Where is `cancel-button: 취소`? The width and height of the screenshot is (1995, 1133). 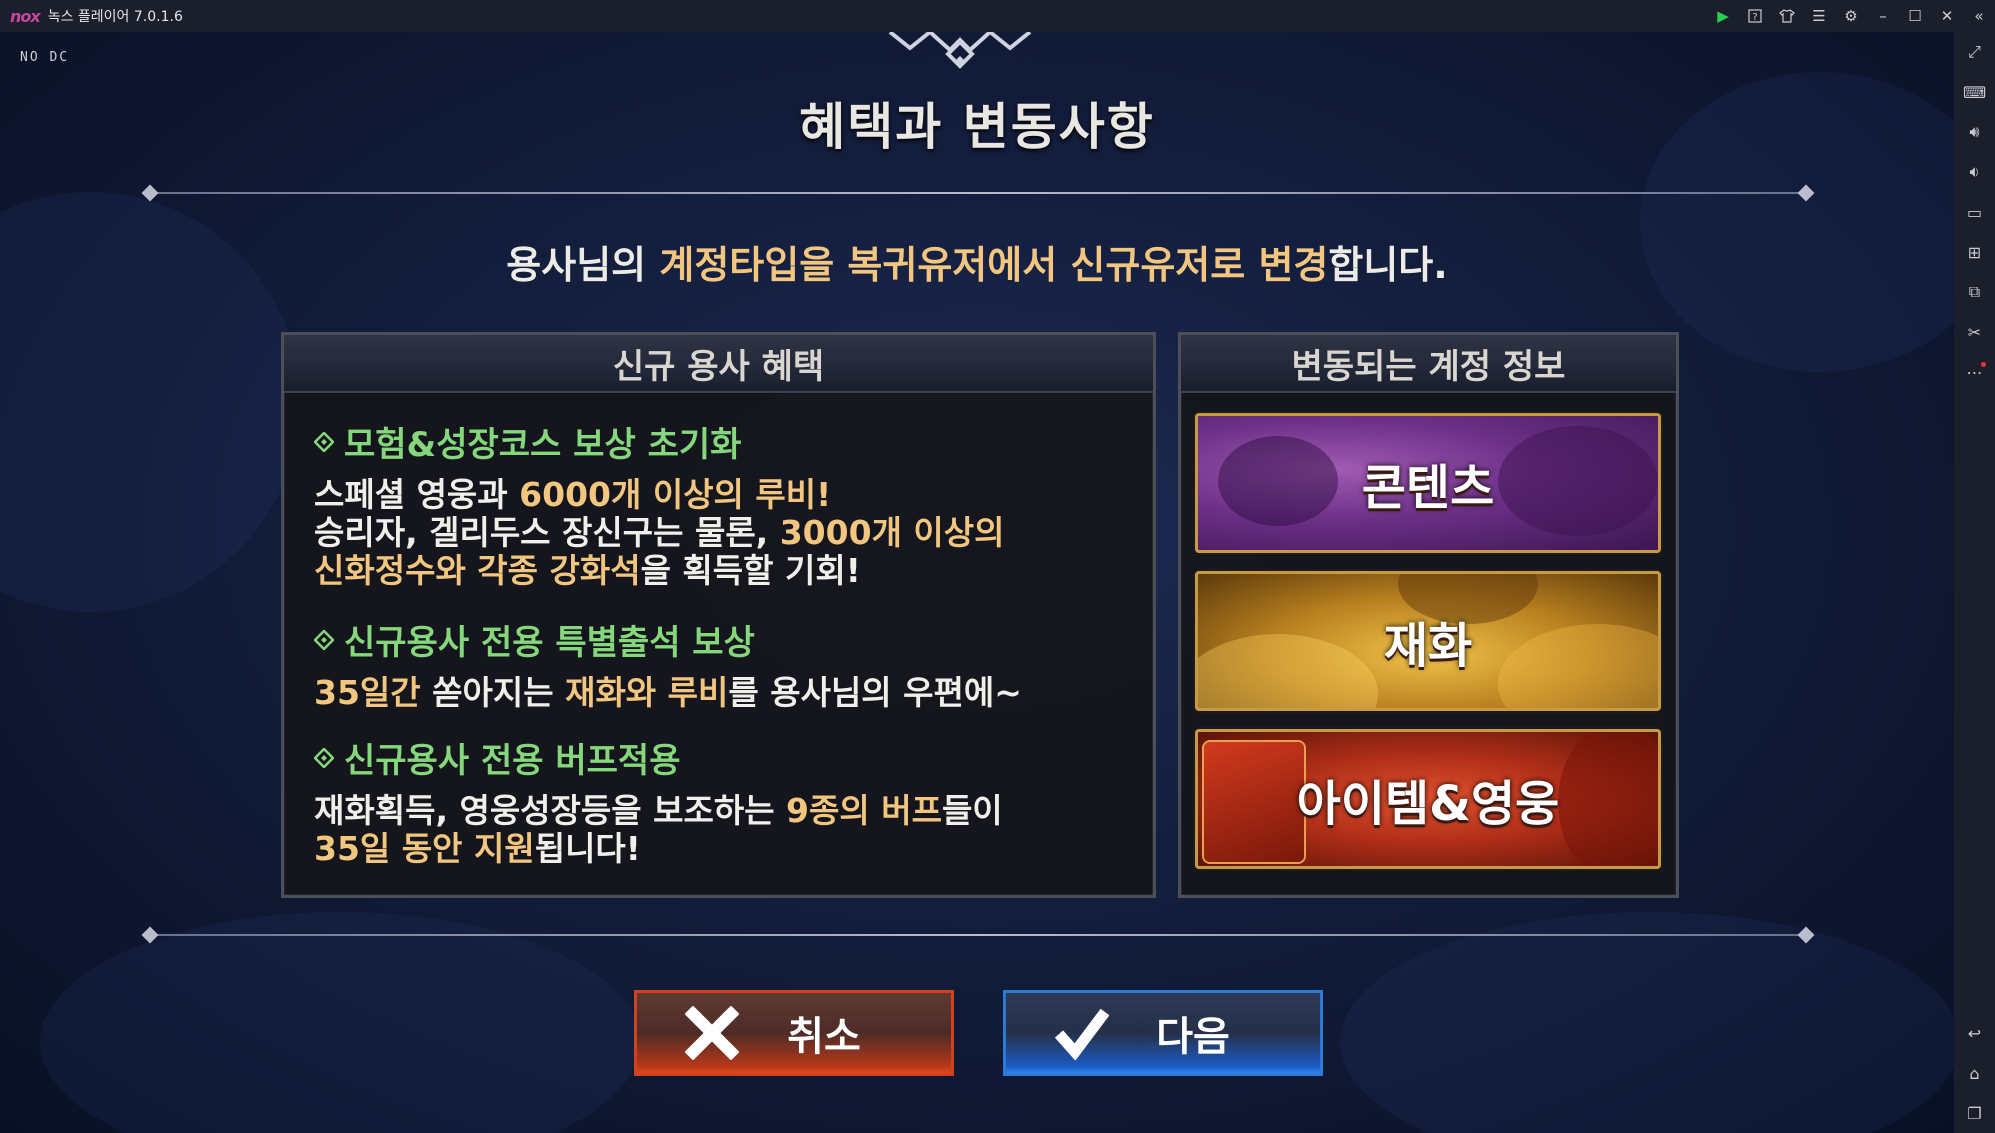
cancel-button: 취소 is located at coordinates (794, 1033).